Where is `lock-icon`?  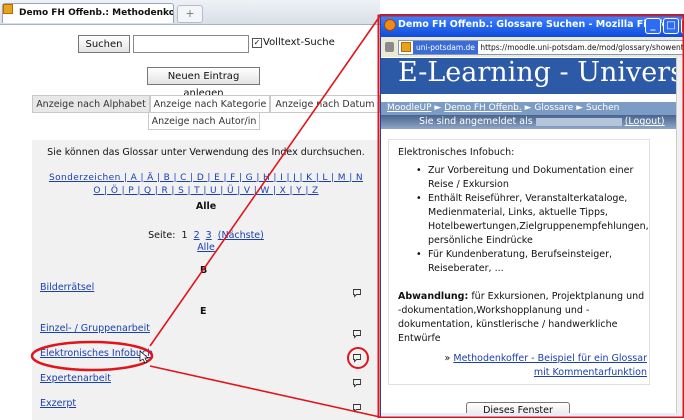 lock-icon is located at coordinates (389, 47).